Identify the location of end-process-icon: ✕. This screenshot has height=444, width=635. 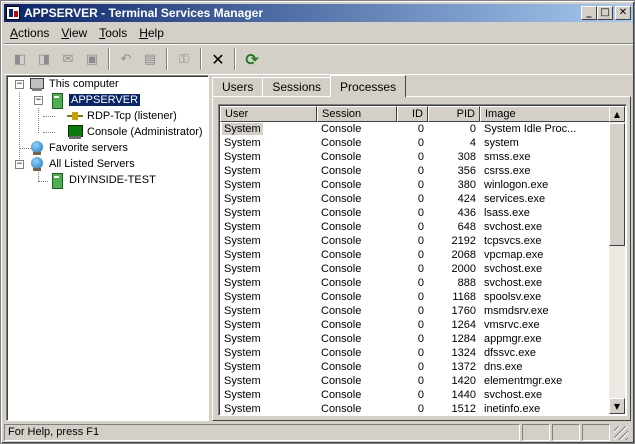
(218, 59).